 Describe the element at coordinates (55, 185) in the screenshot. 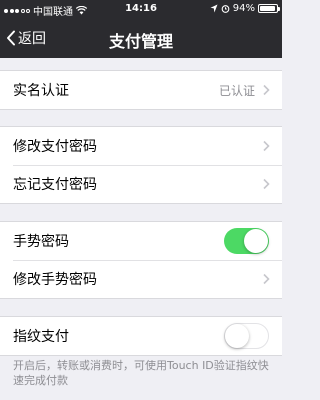

I see `forget-password-label: 忘记支付密码` at that location.